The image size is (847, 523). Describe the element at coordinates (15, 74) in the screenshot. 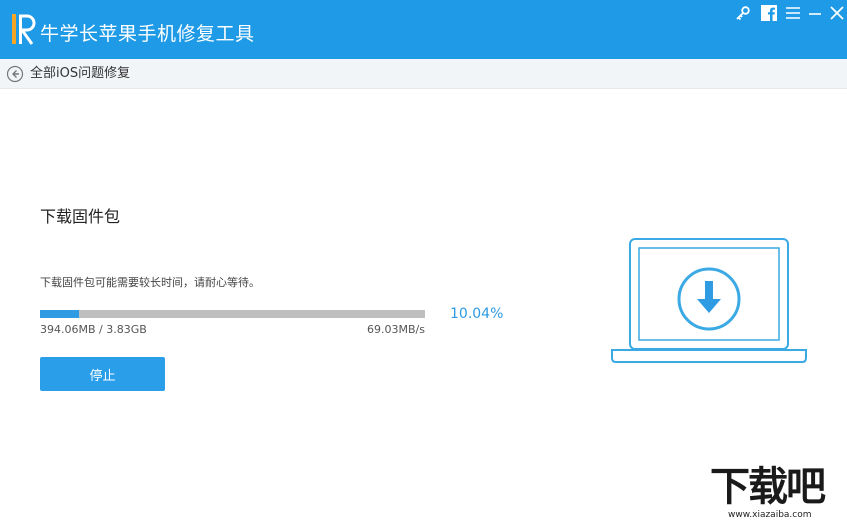

I see `back-arrow-icon` at that location.